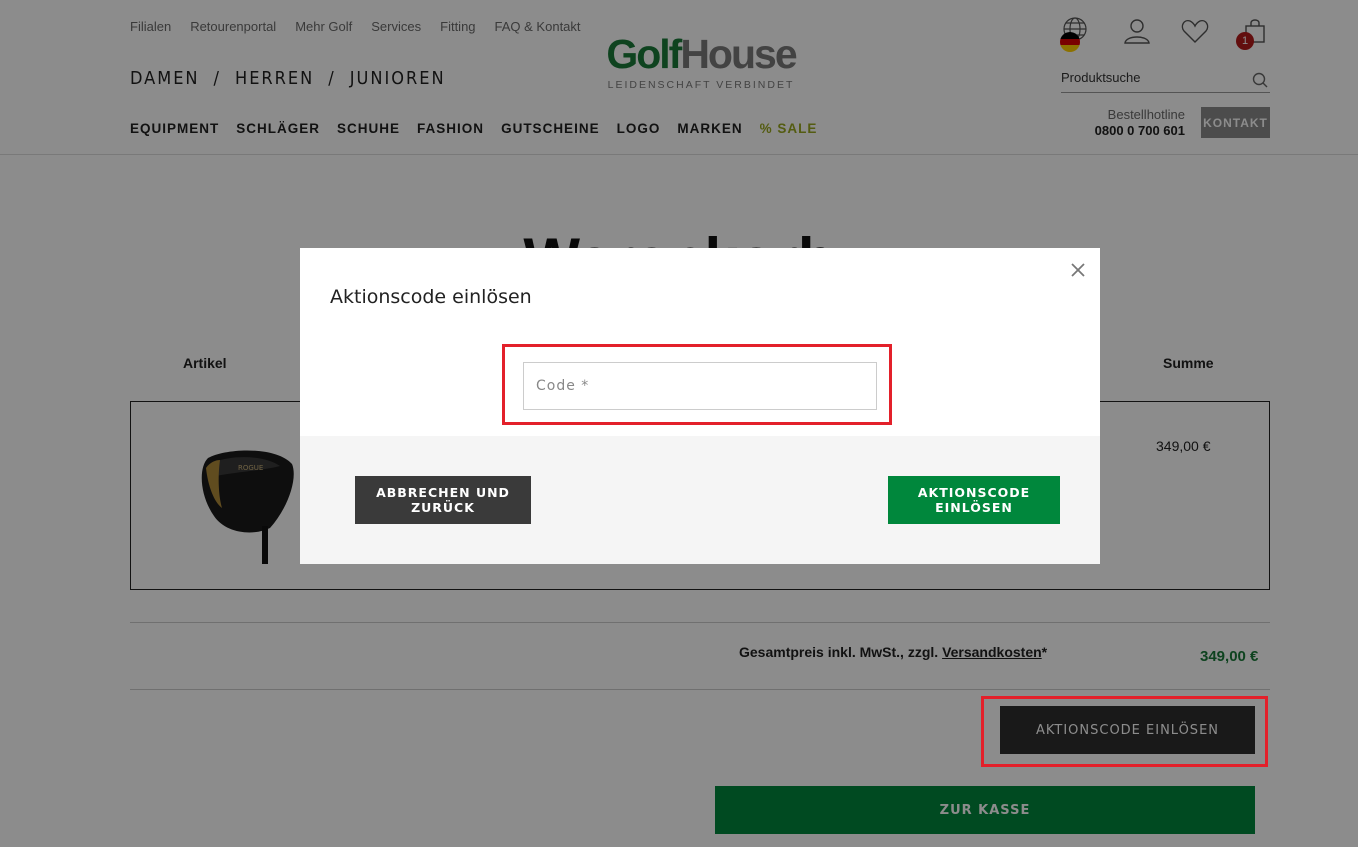 The width and height of the screenshot is (1358, 847). Describe the element at coordinates (1078, 270) in the screenshot. I see `close-icon` at that location.